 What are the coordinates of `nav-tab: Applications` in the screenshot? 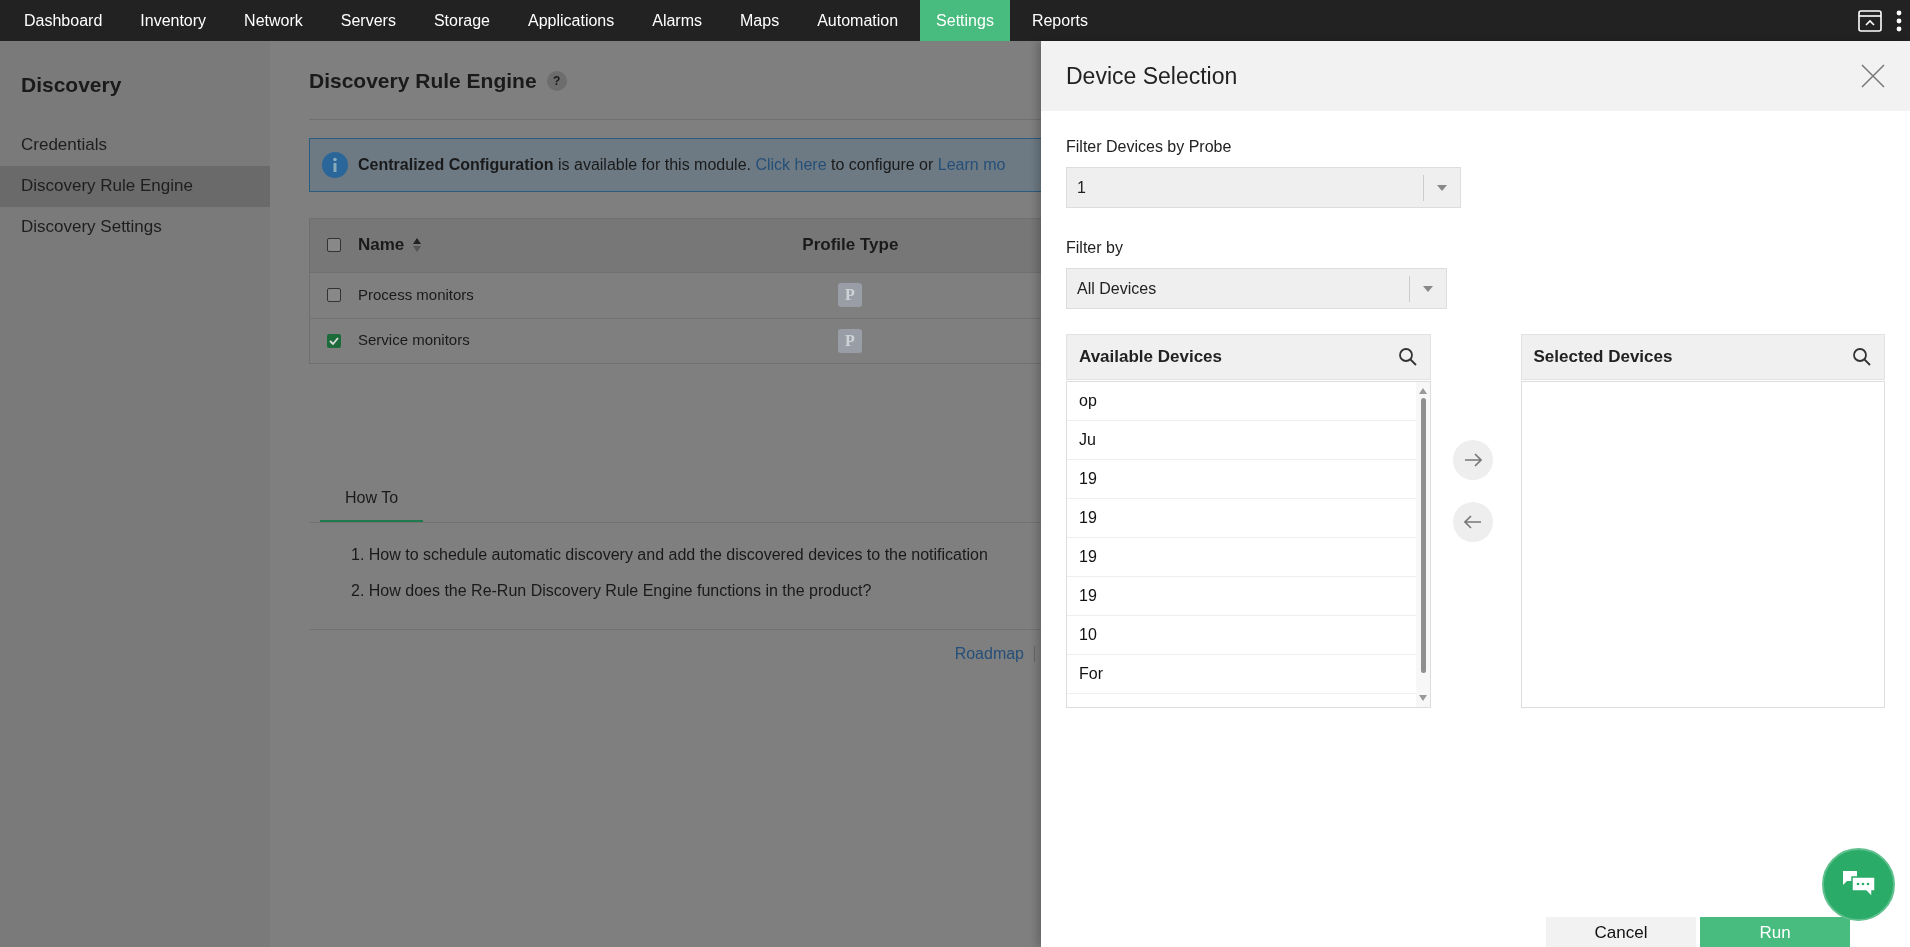 It's located at (571, 20).